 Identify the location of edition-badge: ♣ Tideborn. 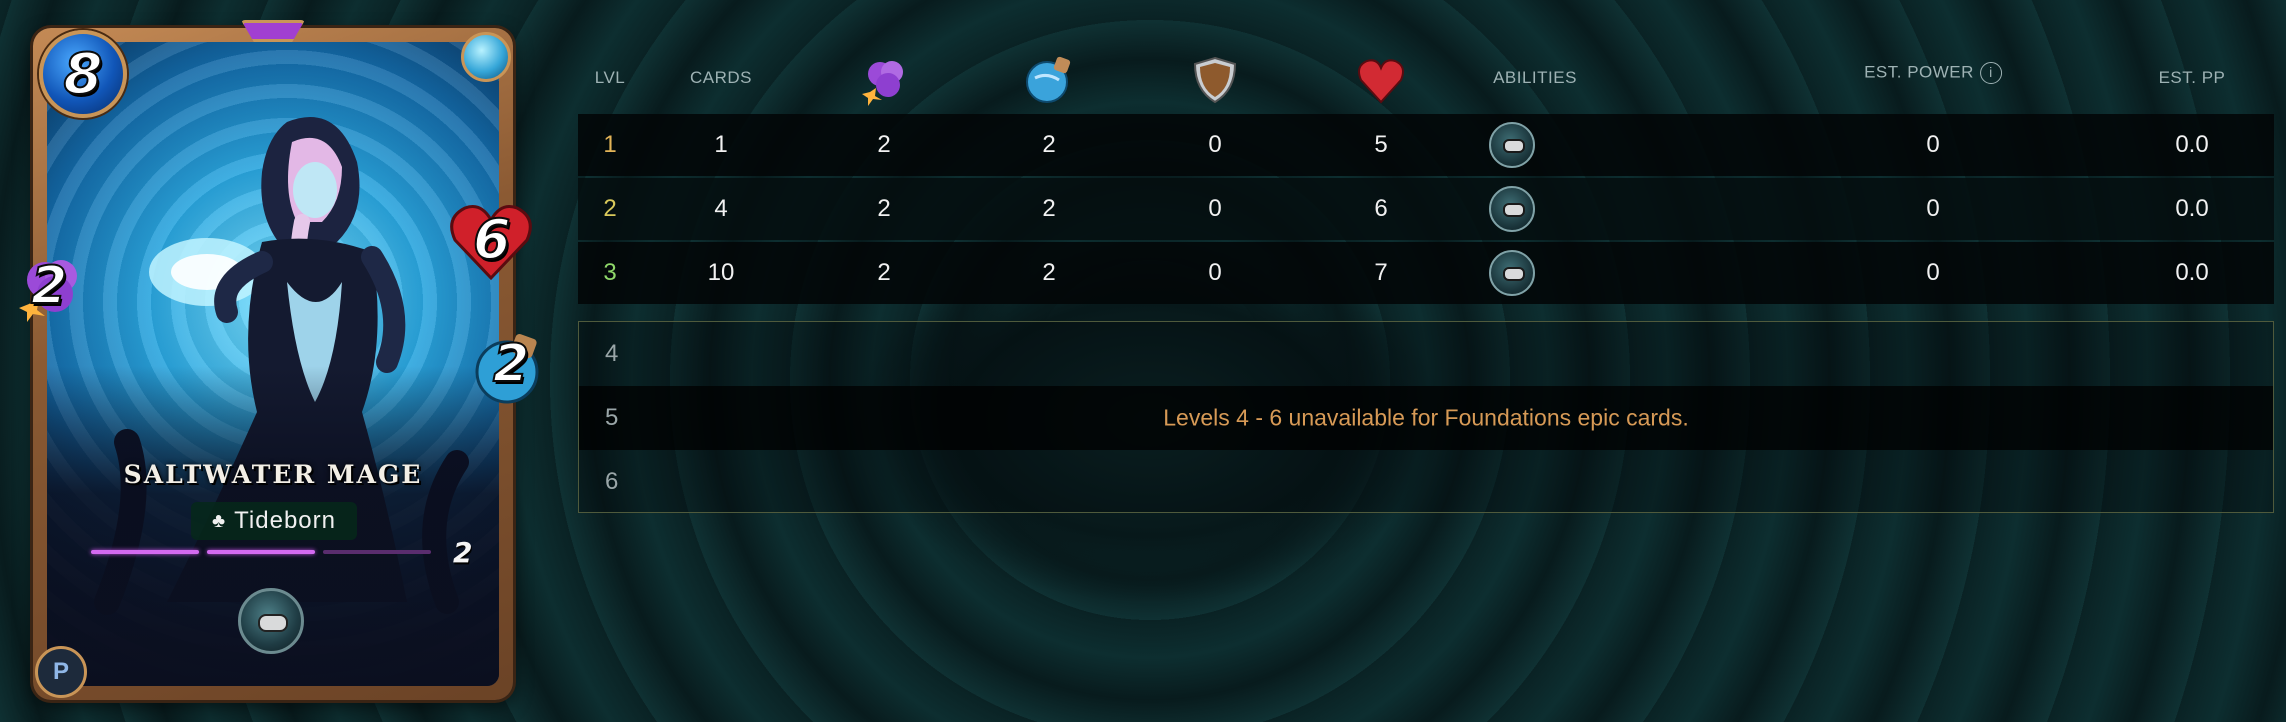
(274, 521).